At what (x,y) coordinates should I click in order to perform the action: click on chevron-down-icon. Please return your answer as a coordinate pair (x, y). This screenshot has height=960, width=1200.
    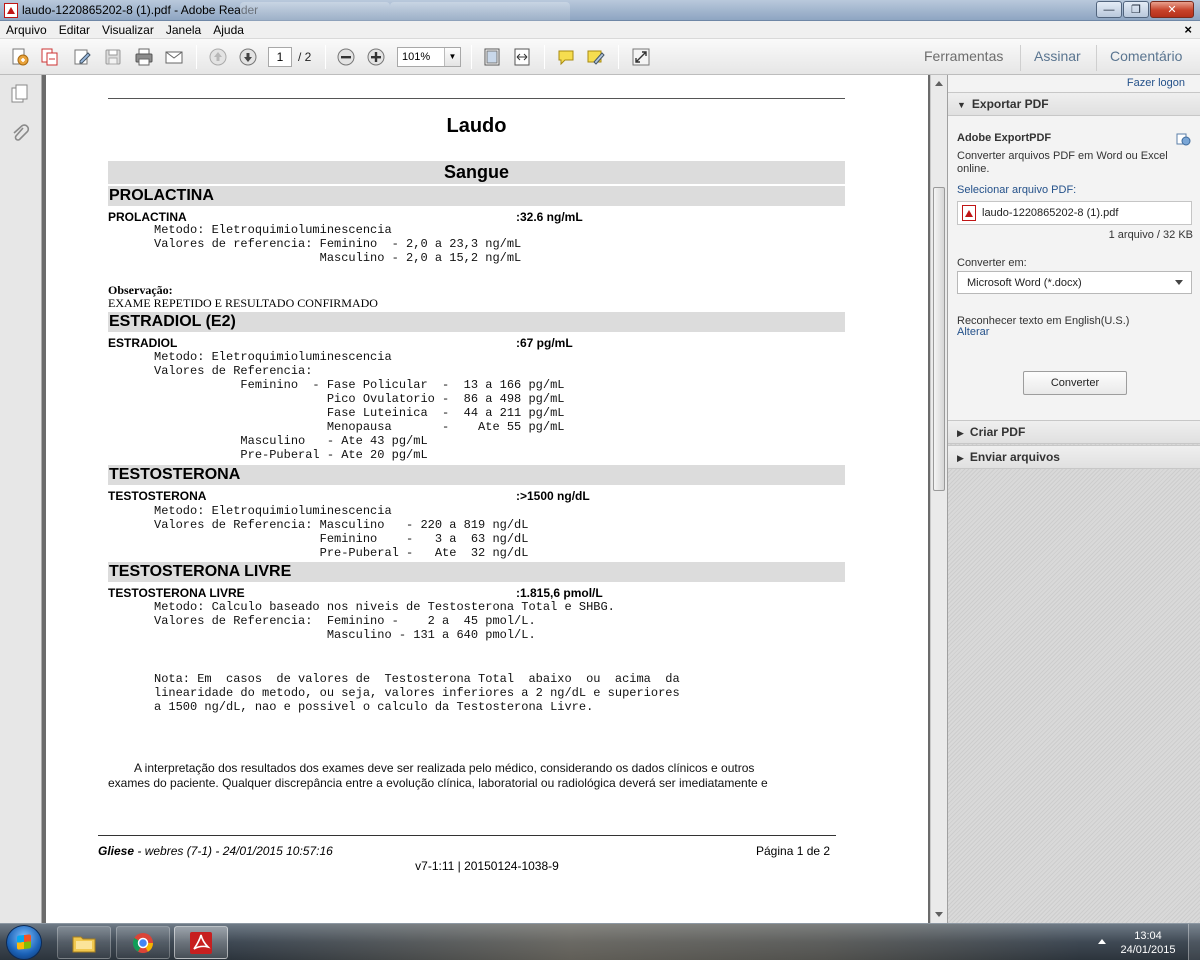
    Looking at the image, I should click on (1179, 282).